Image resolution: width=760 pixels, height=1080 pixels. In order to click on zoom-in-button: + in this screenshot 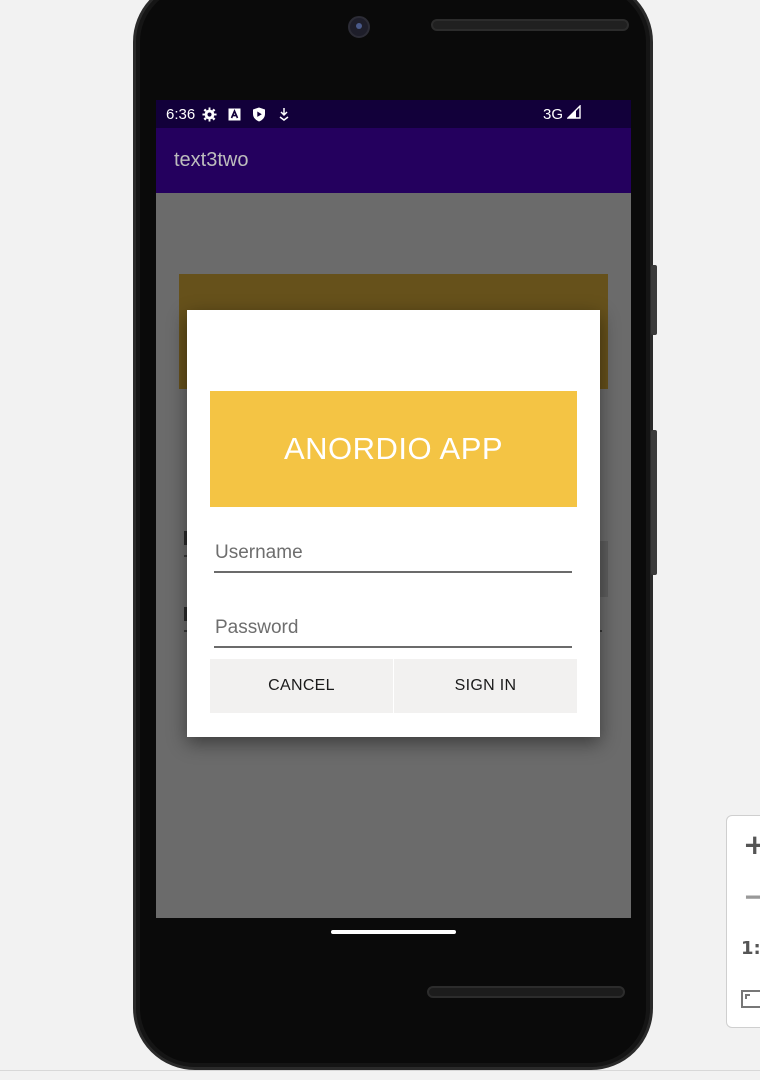, I will do `click(751, 844)`.